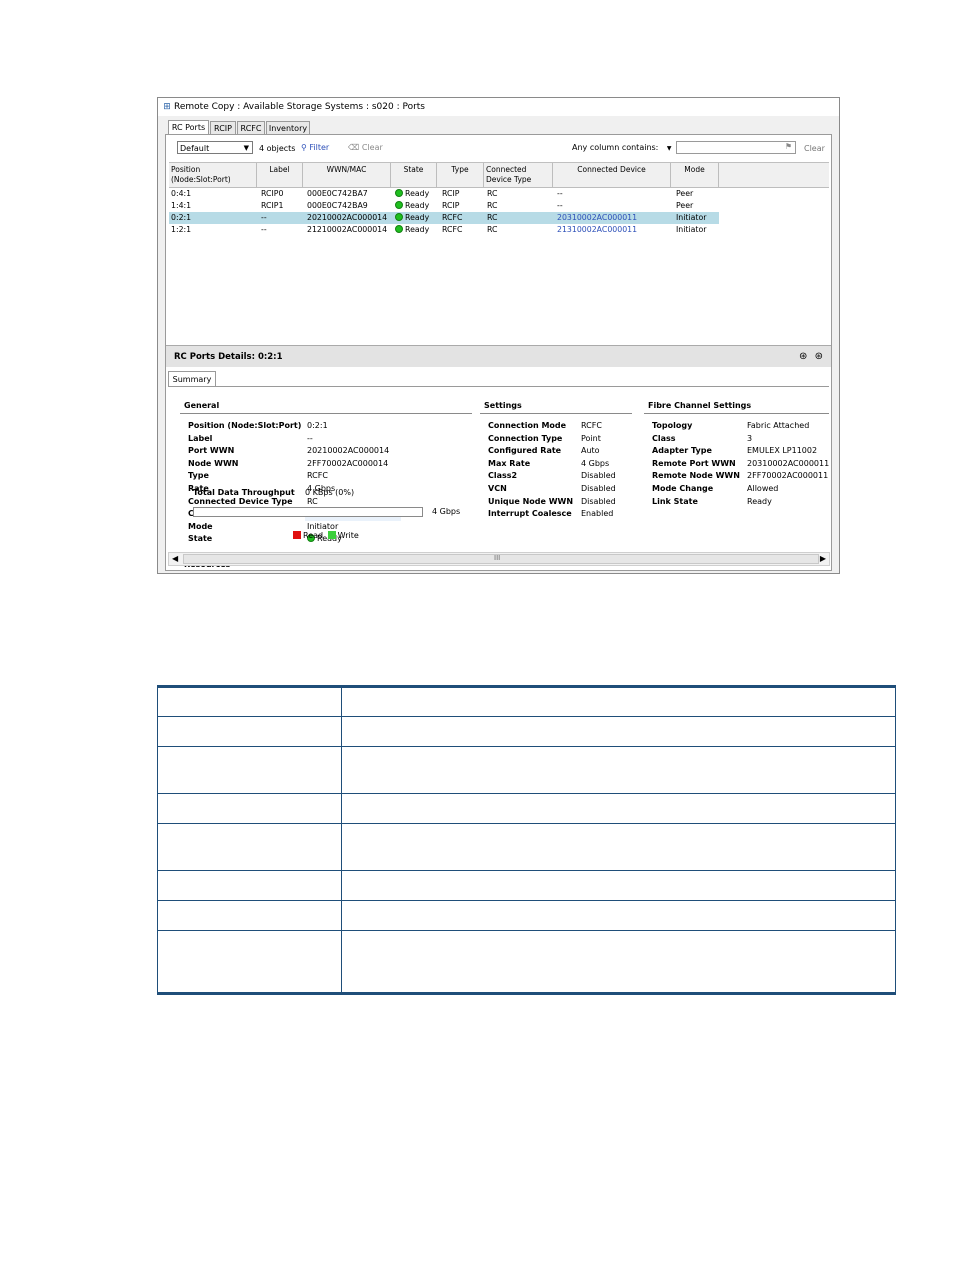 The width and height of the screenshot is (954, 1270). Describe the element at coordinates (451, 205) in the screenshot. I see `cell-type: RCIP` at that location.